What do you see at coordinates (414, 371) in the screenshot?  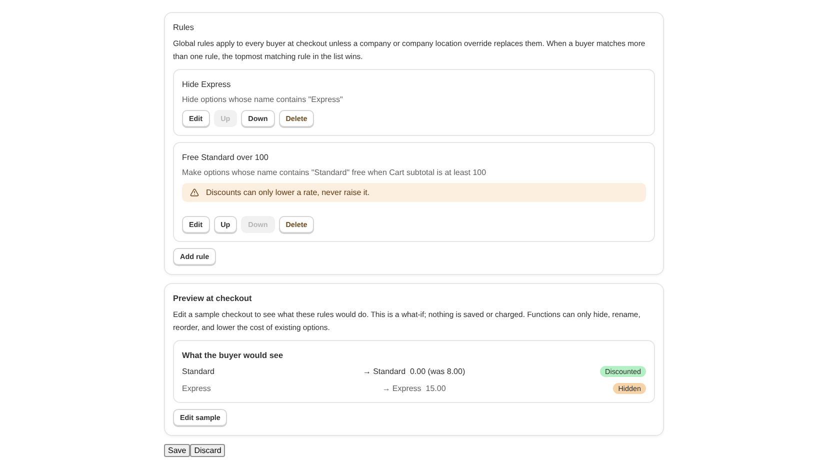 I see `option-result: → Standard 0.00 (was 8.00)` at bounding box center [414, 371].